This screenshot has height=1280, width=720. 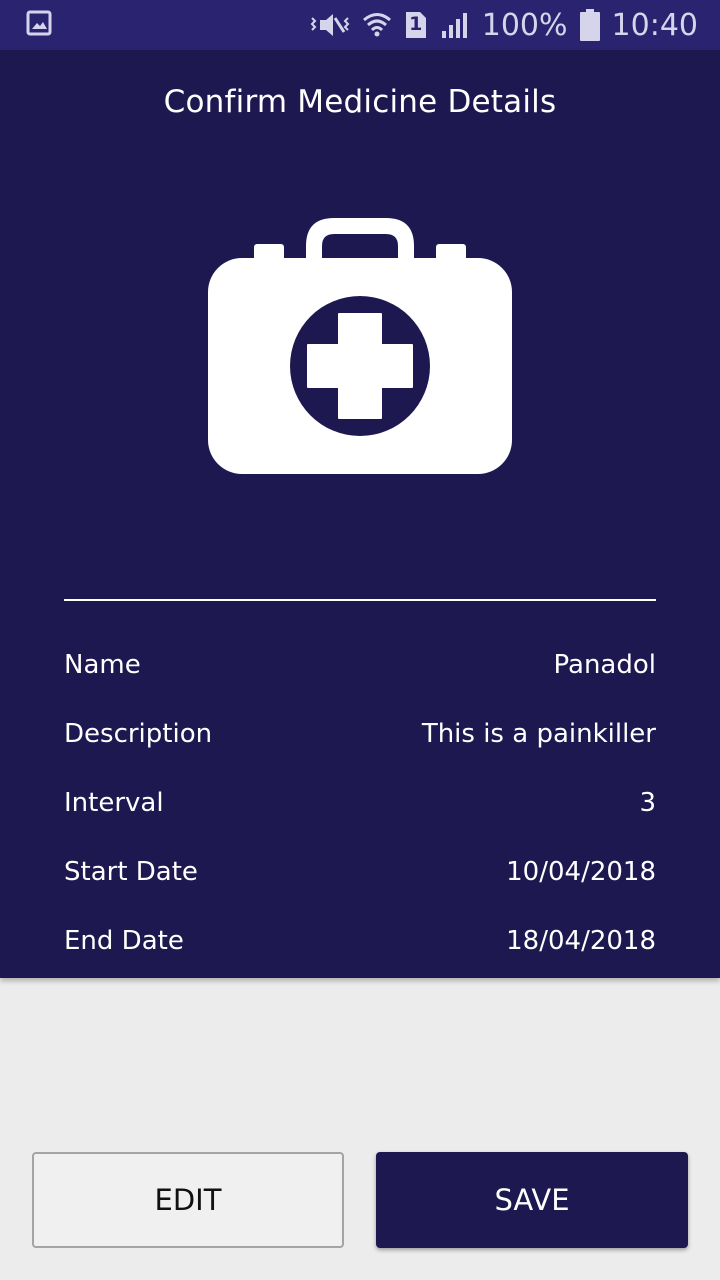 What do you see at coordinates (532, 1200) in the screenshot?
I see `save-button: SAVE` at bounding box center [532, 1200].